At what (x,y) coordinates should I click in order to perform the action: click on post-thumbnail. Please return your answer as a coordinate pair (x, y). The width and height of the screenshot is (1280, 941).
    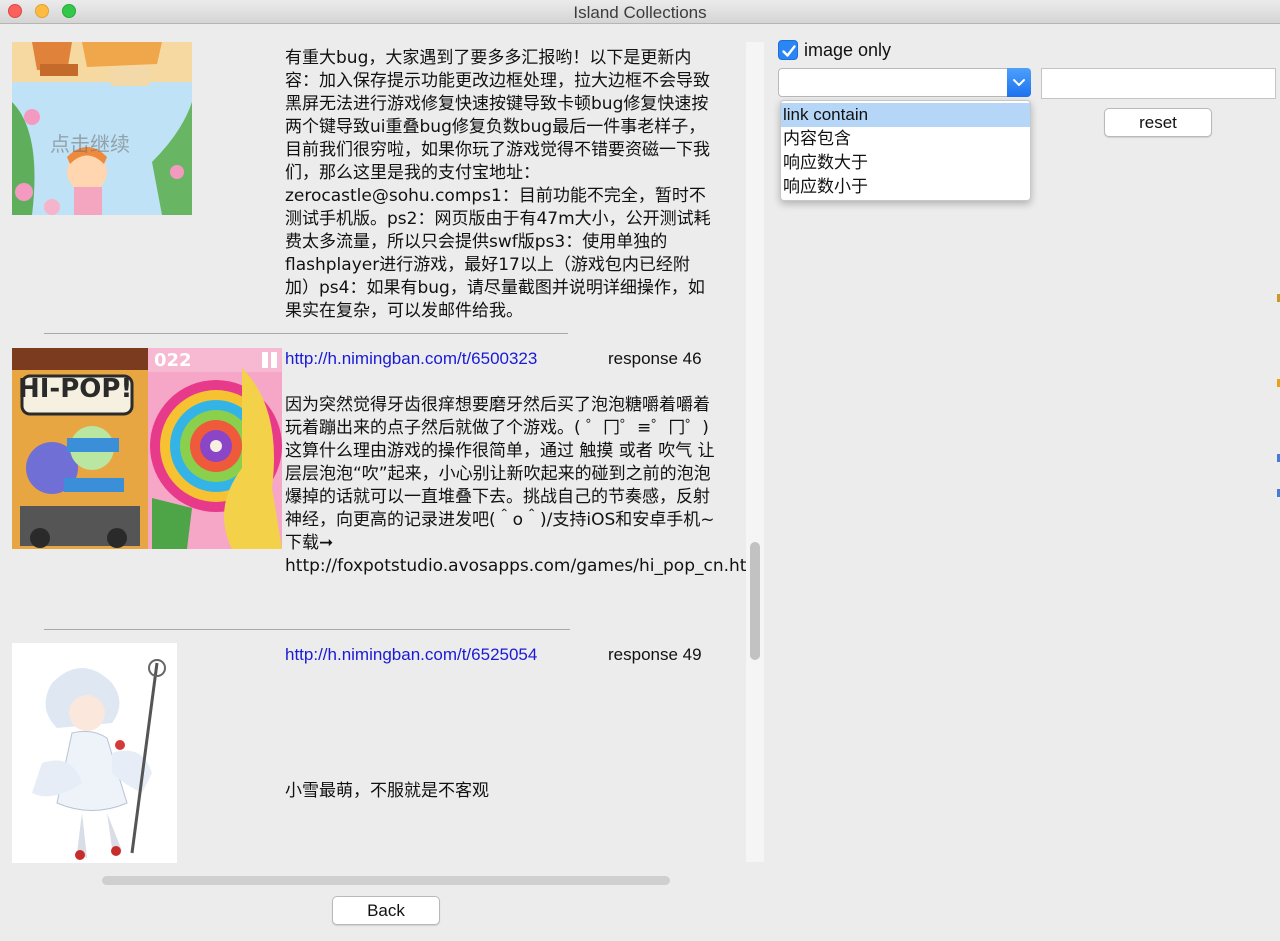
    Looking at the image, I should click on (94, 753).